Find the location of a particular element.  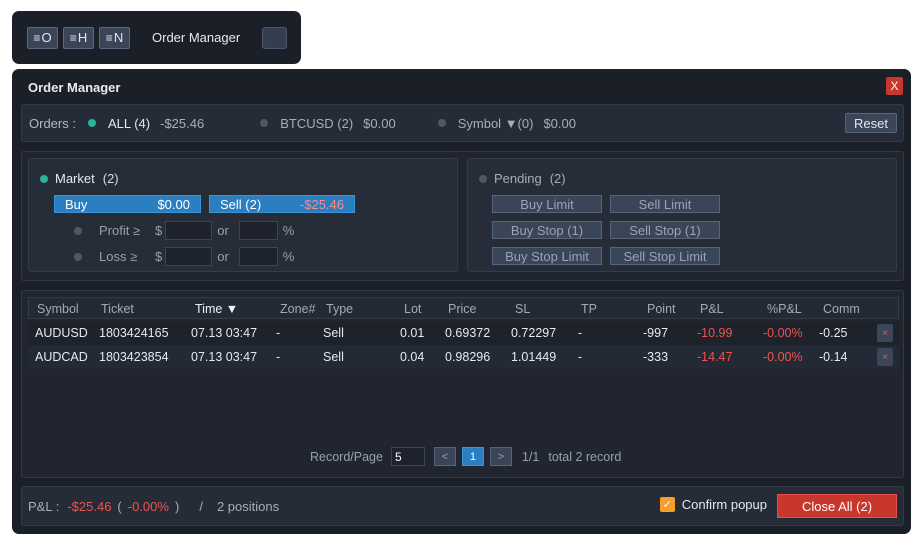

window-title: Order Manager is located at coordinates (74, 87).